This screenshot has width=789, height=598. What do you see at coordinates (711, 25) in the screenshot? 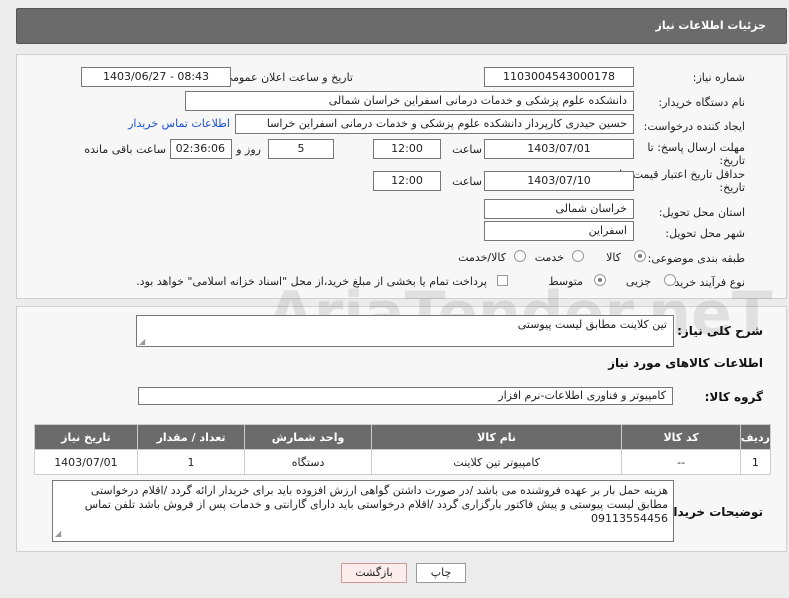
I see `page-title: جزئیات اطلاعات نیاز` at bounding box center [711, 25].